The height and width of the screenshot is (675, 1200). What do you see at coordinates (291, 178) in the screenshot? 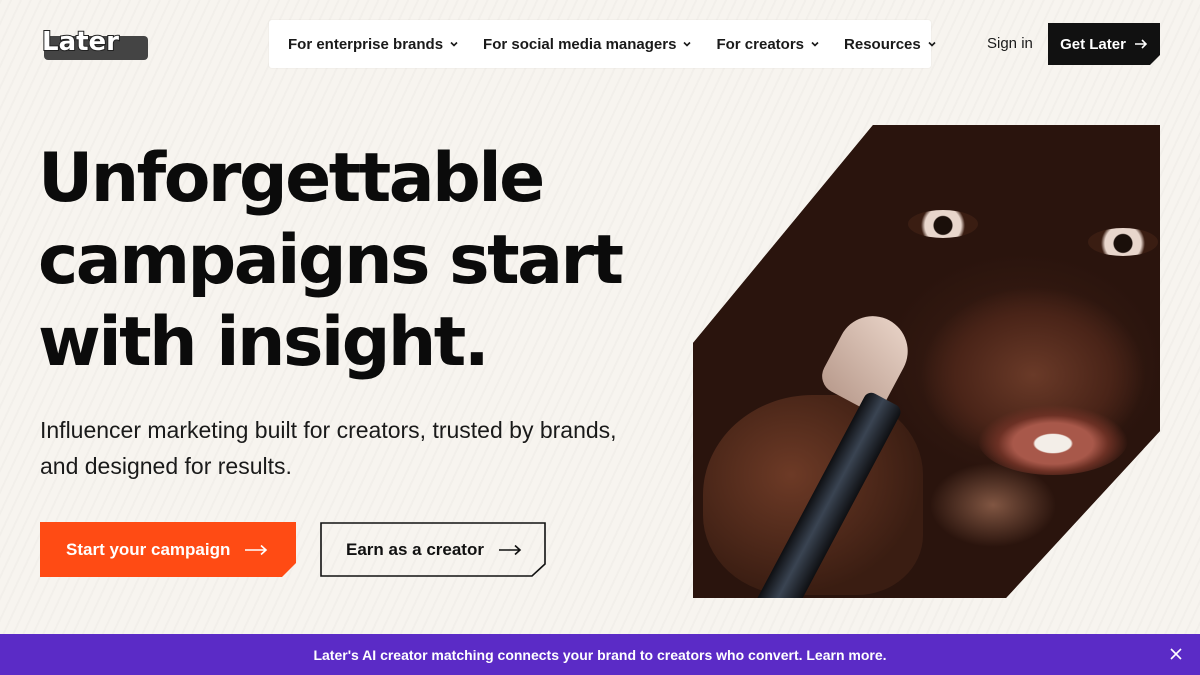
I see `headline-line: Unforgettable` at bounding box center [291, 178].